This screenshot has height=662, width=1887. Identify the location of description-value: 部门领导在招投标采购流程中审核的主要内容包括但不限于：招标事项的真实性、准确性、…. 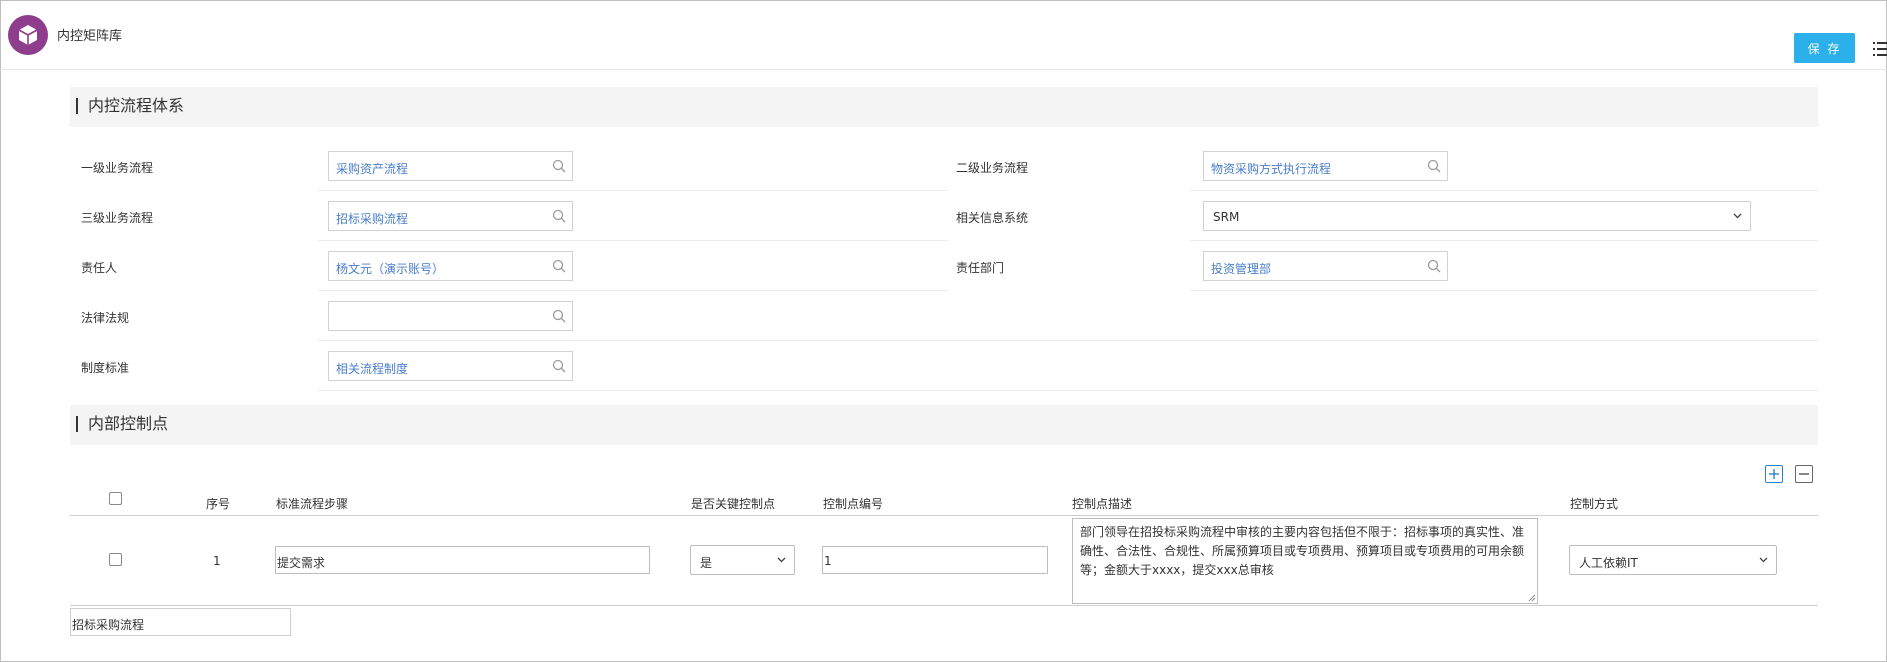
(1302, 551).